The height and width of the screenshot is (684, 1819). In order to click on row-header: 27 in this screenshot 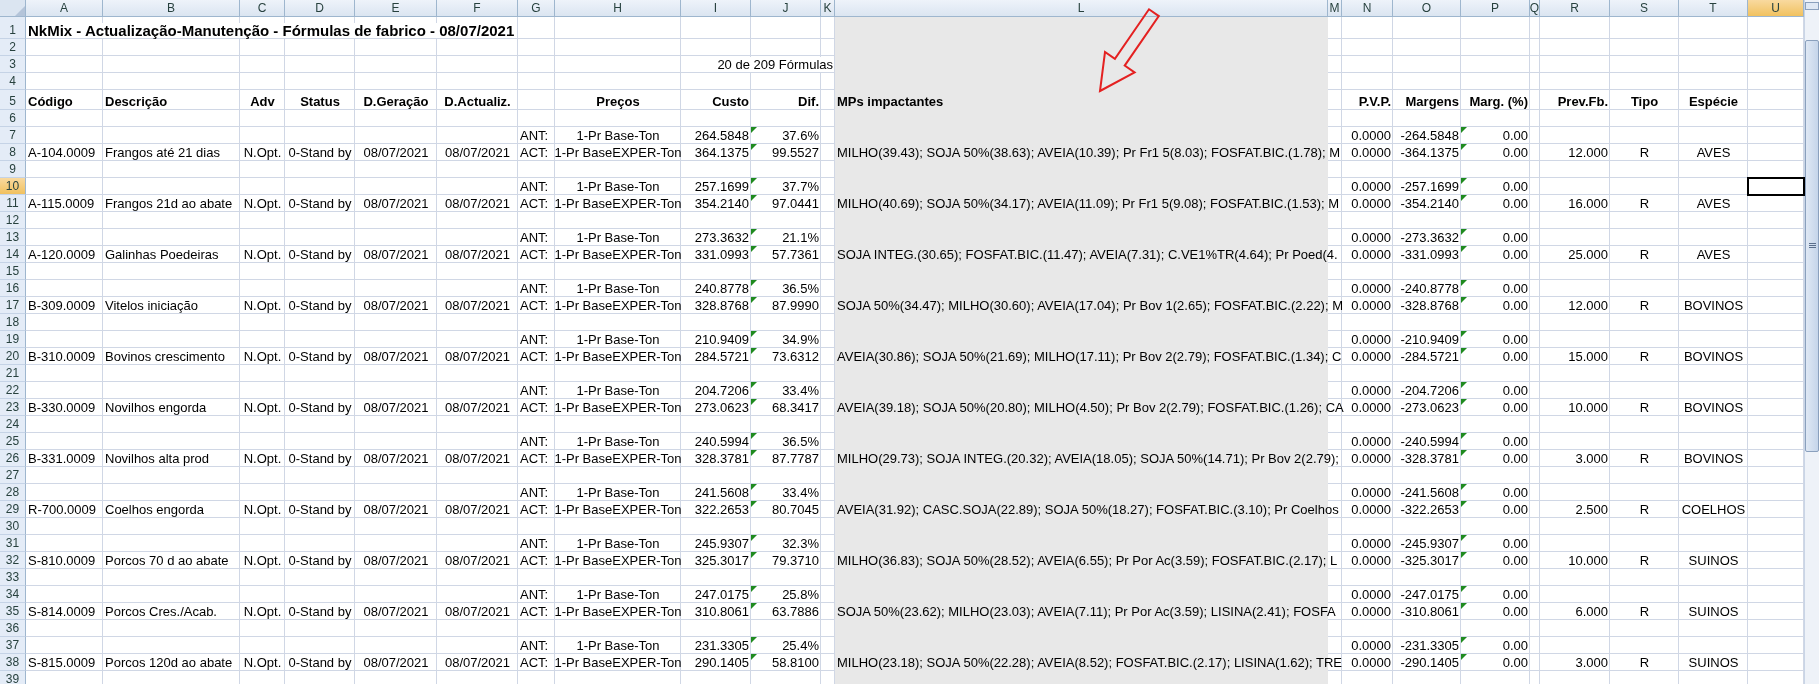, I will do `click(13, 475)`.